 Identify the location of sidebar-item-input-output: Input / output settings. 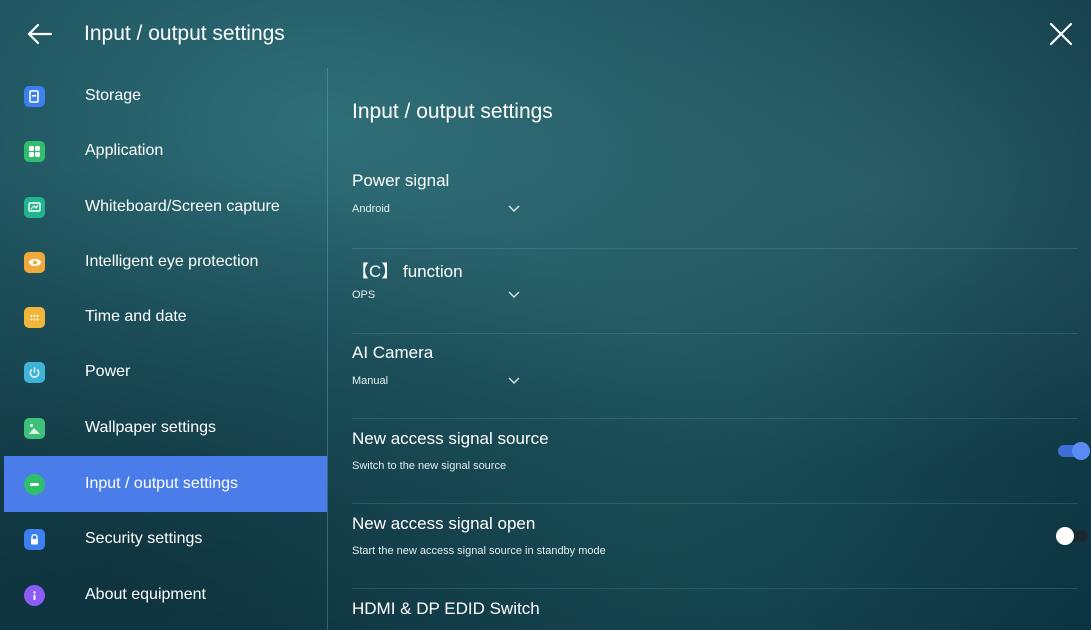
(165, 484).